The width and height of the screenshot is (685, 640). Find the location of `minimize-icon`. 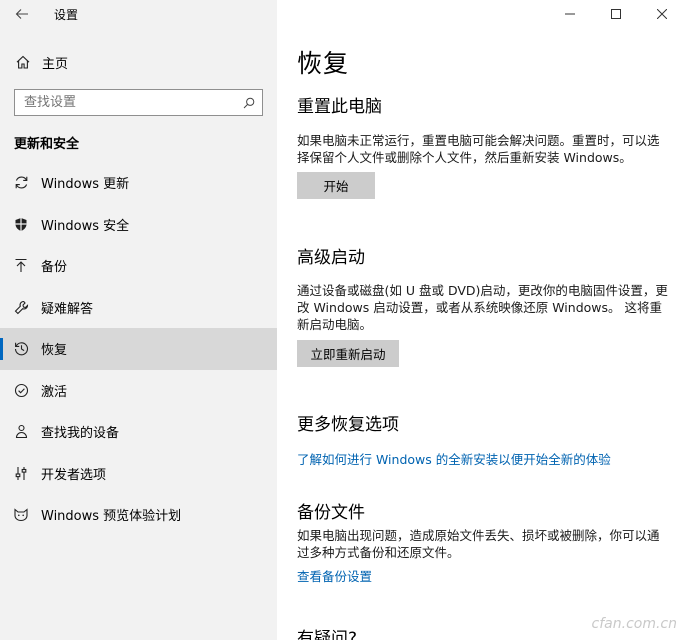

minimize-icon is located at coordinates (570, 14).